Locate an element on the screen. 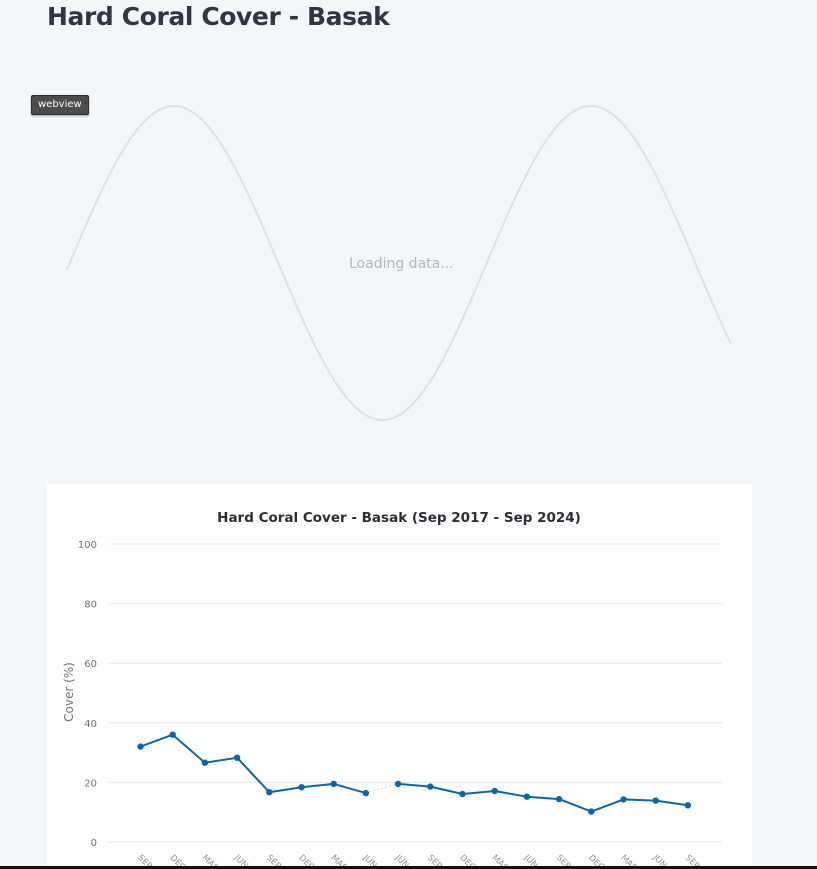  page-title: Hard Coral Cover - Basak is located at coordinates (218, 16).